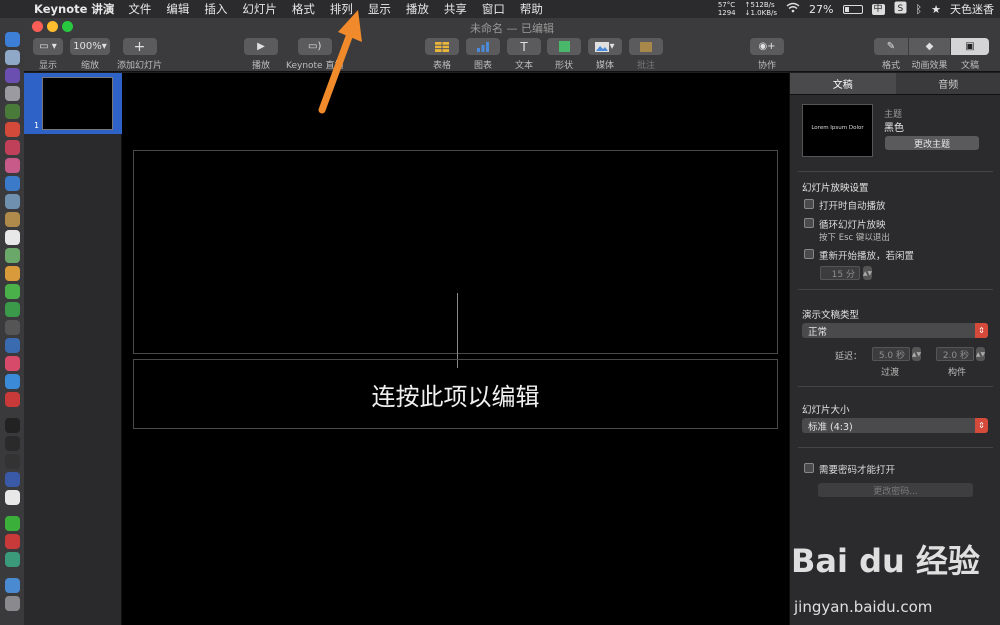 The width and height of the screenshot is (1000, 625). Describe the element at coordinates (564, 54) in the screenshot. I see `shape-button: 形状` at that location.